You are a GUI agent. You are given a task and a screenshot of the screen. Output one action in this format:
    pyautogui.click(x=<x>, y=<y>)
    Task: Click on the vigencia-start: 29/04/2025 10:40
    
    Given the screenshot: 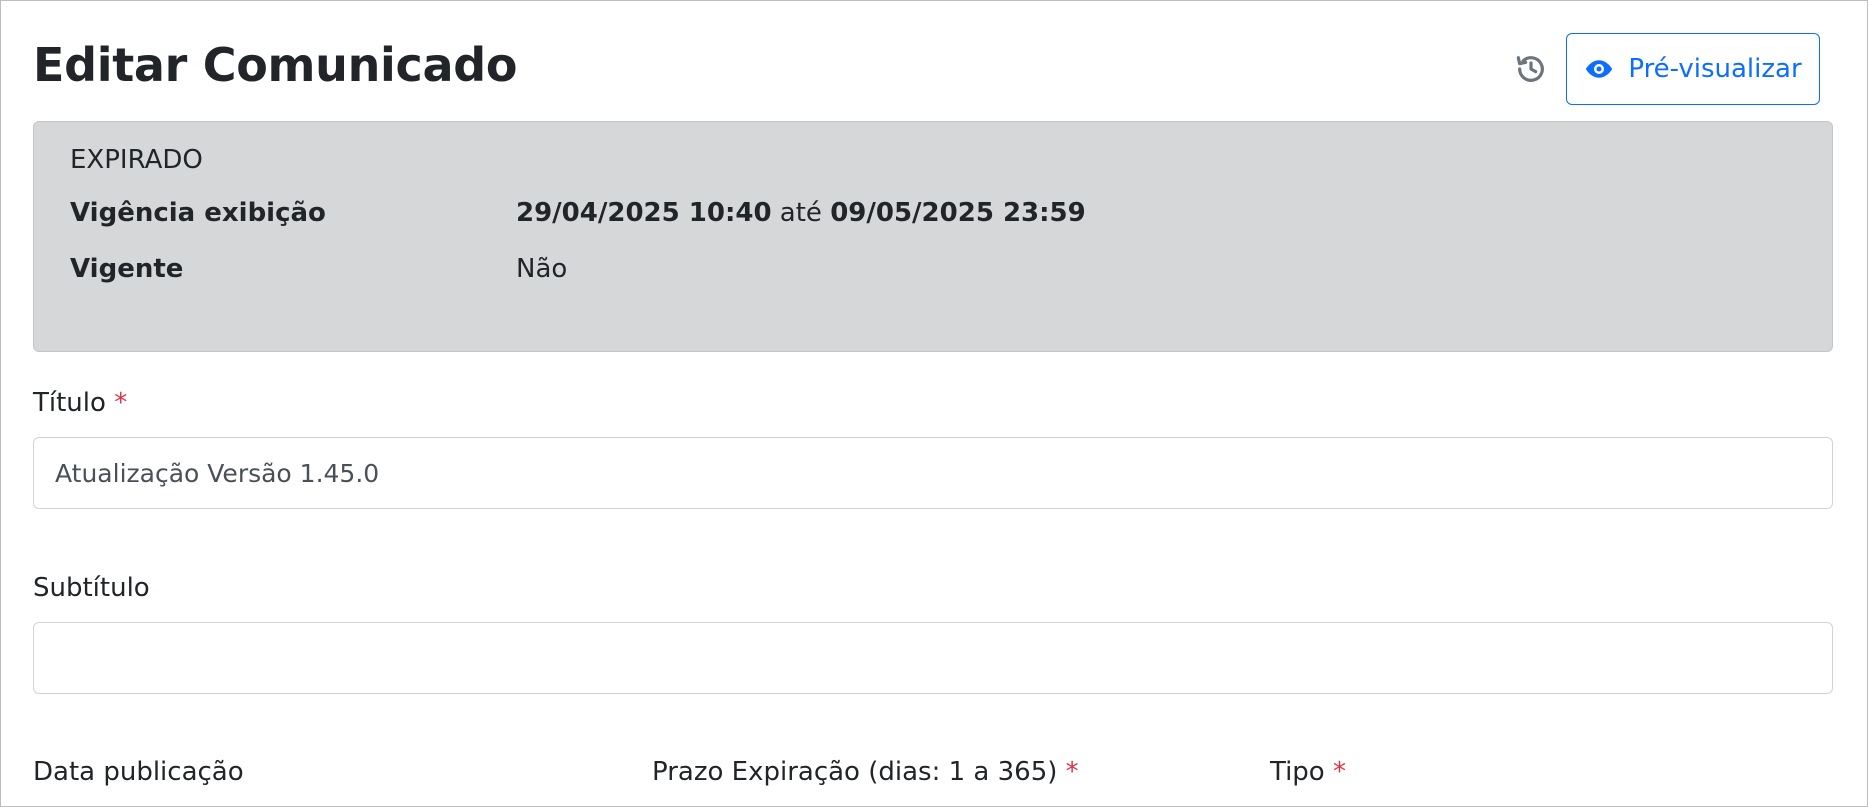 What is the action you would take?
    pyautogui.click(x=644, y=213)
    